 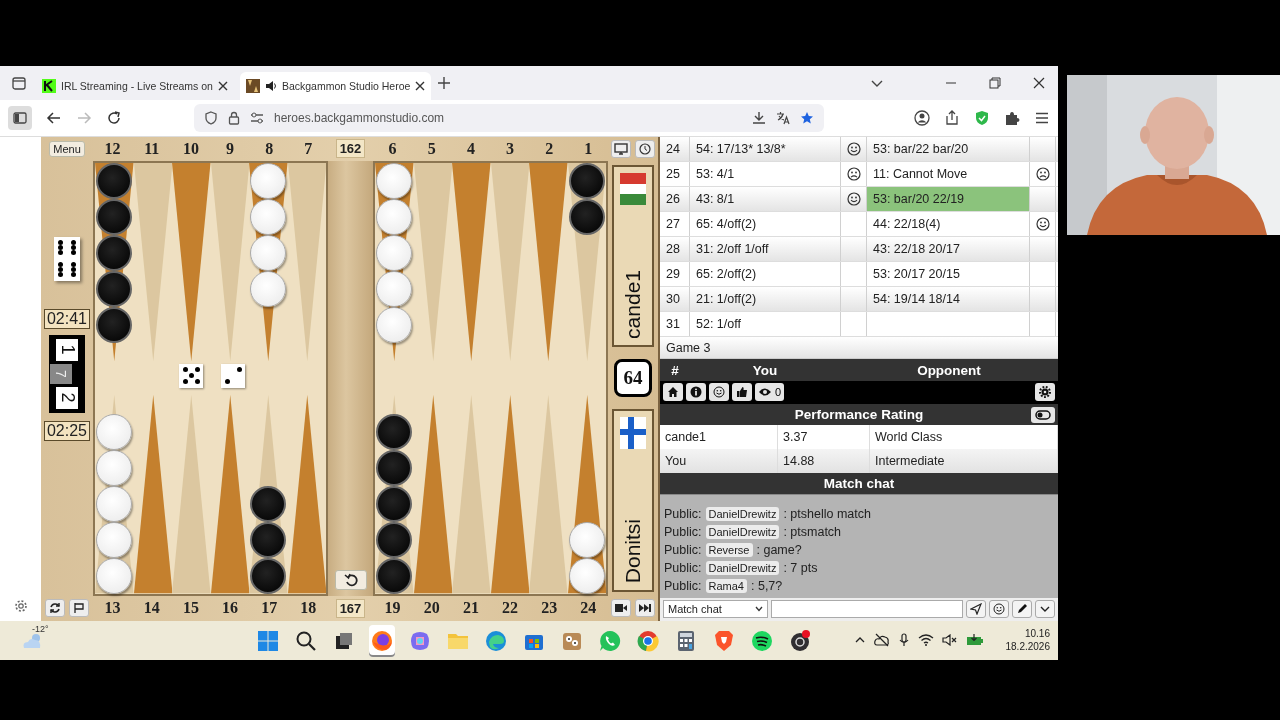 I want to click on clock-date: 18.2.2026, so click(x=1027, y=647).